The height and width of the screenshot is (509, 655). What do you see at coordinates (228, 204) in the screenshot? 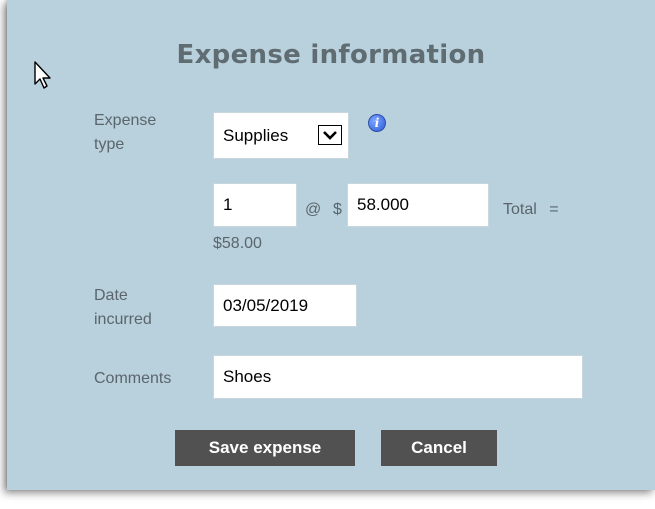
I see `quantity-value: 1` at bounding box center [228, 204].